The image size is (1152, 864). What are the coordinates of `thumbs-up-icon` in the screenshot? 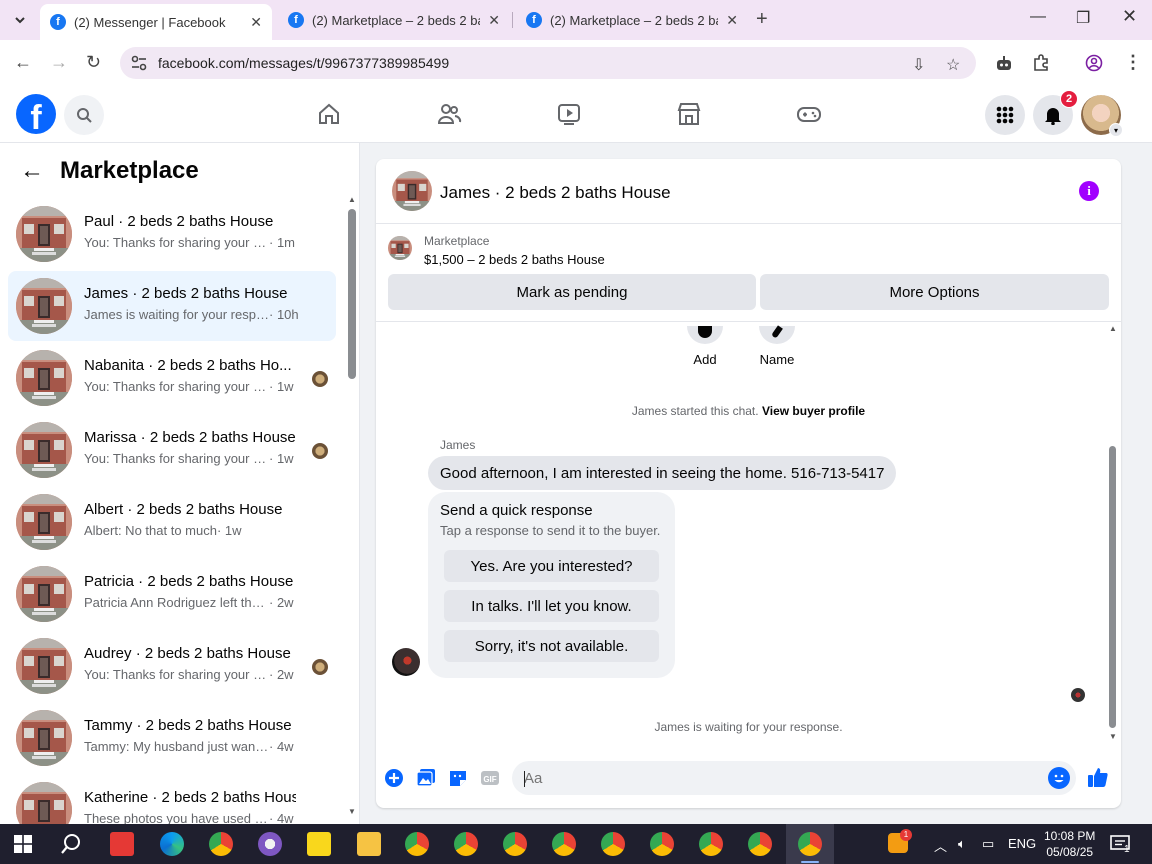 It's located at (1098, 777).